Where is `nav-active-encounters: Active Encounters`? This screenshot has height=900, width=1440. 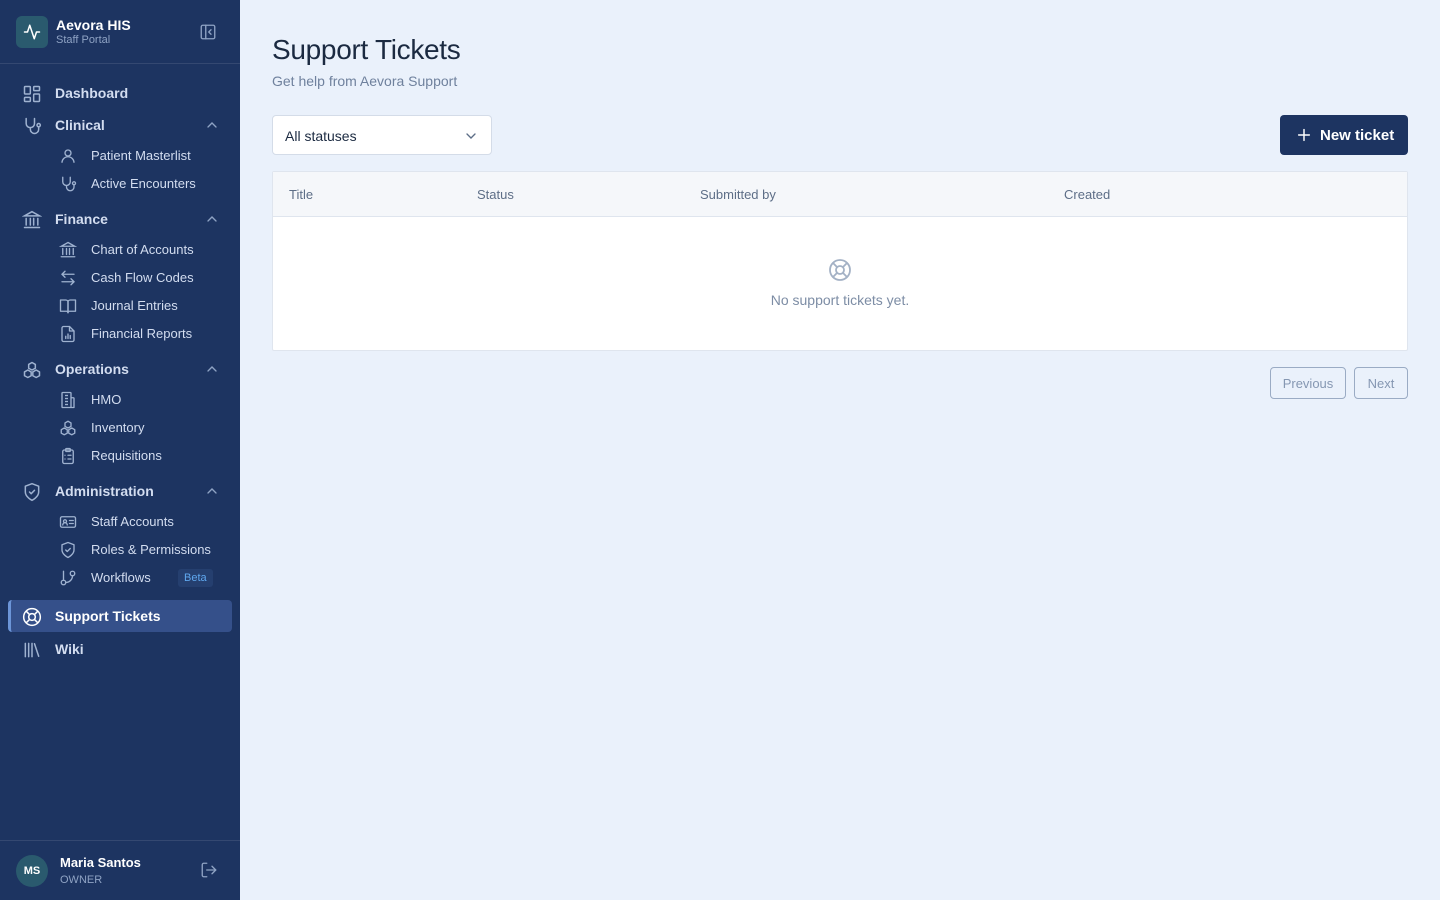
nav-active-encounters: Active Encounters is located at coordinates (120, 184).